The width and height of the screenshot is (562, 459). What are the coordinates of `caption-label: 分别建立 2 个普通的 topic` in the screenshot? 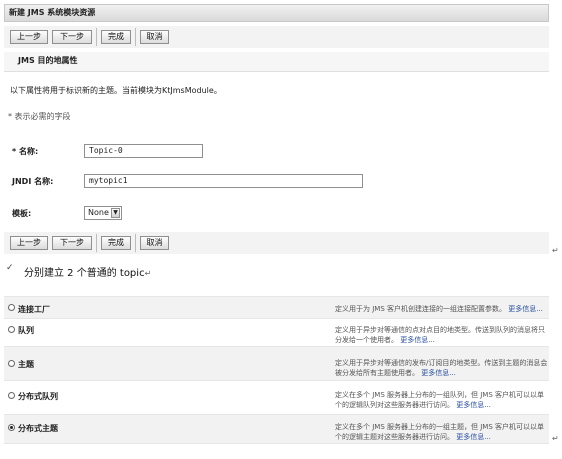 It's located at (84, 273).